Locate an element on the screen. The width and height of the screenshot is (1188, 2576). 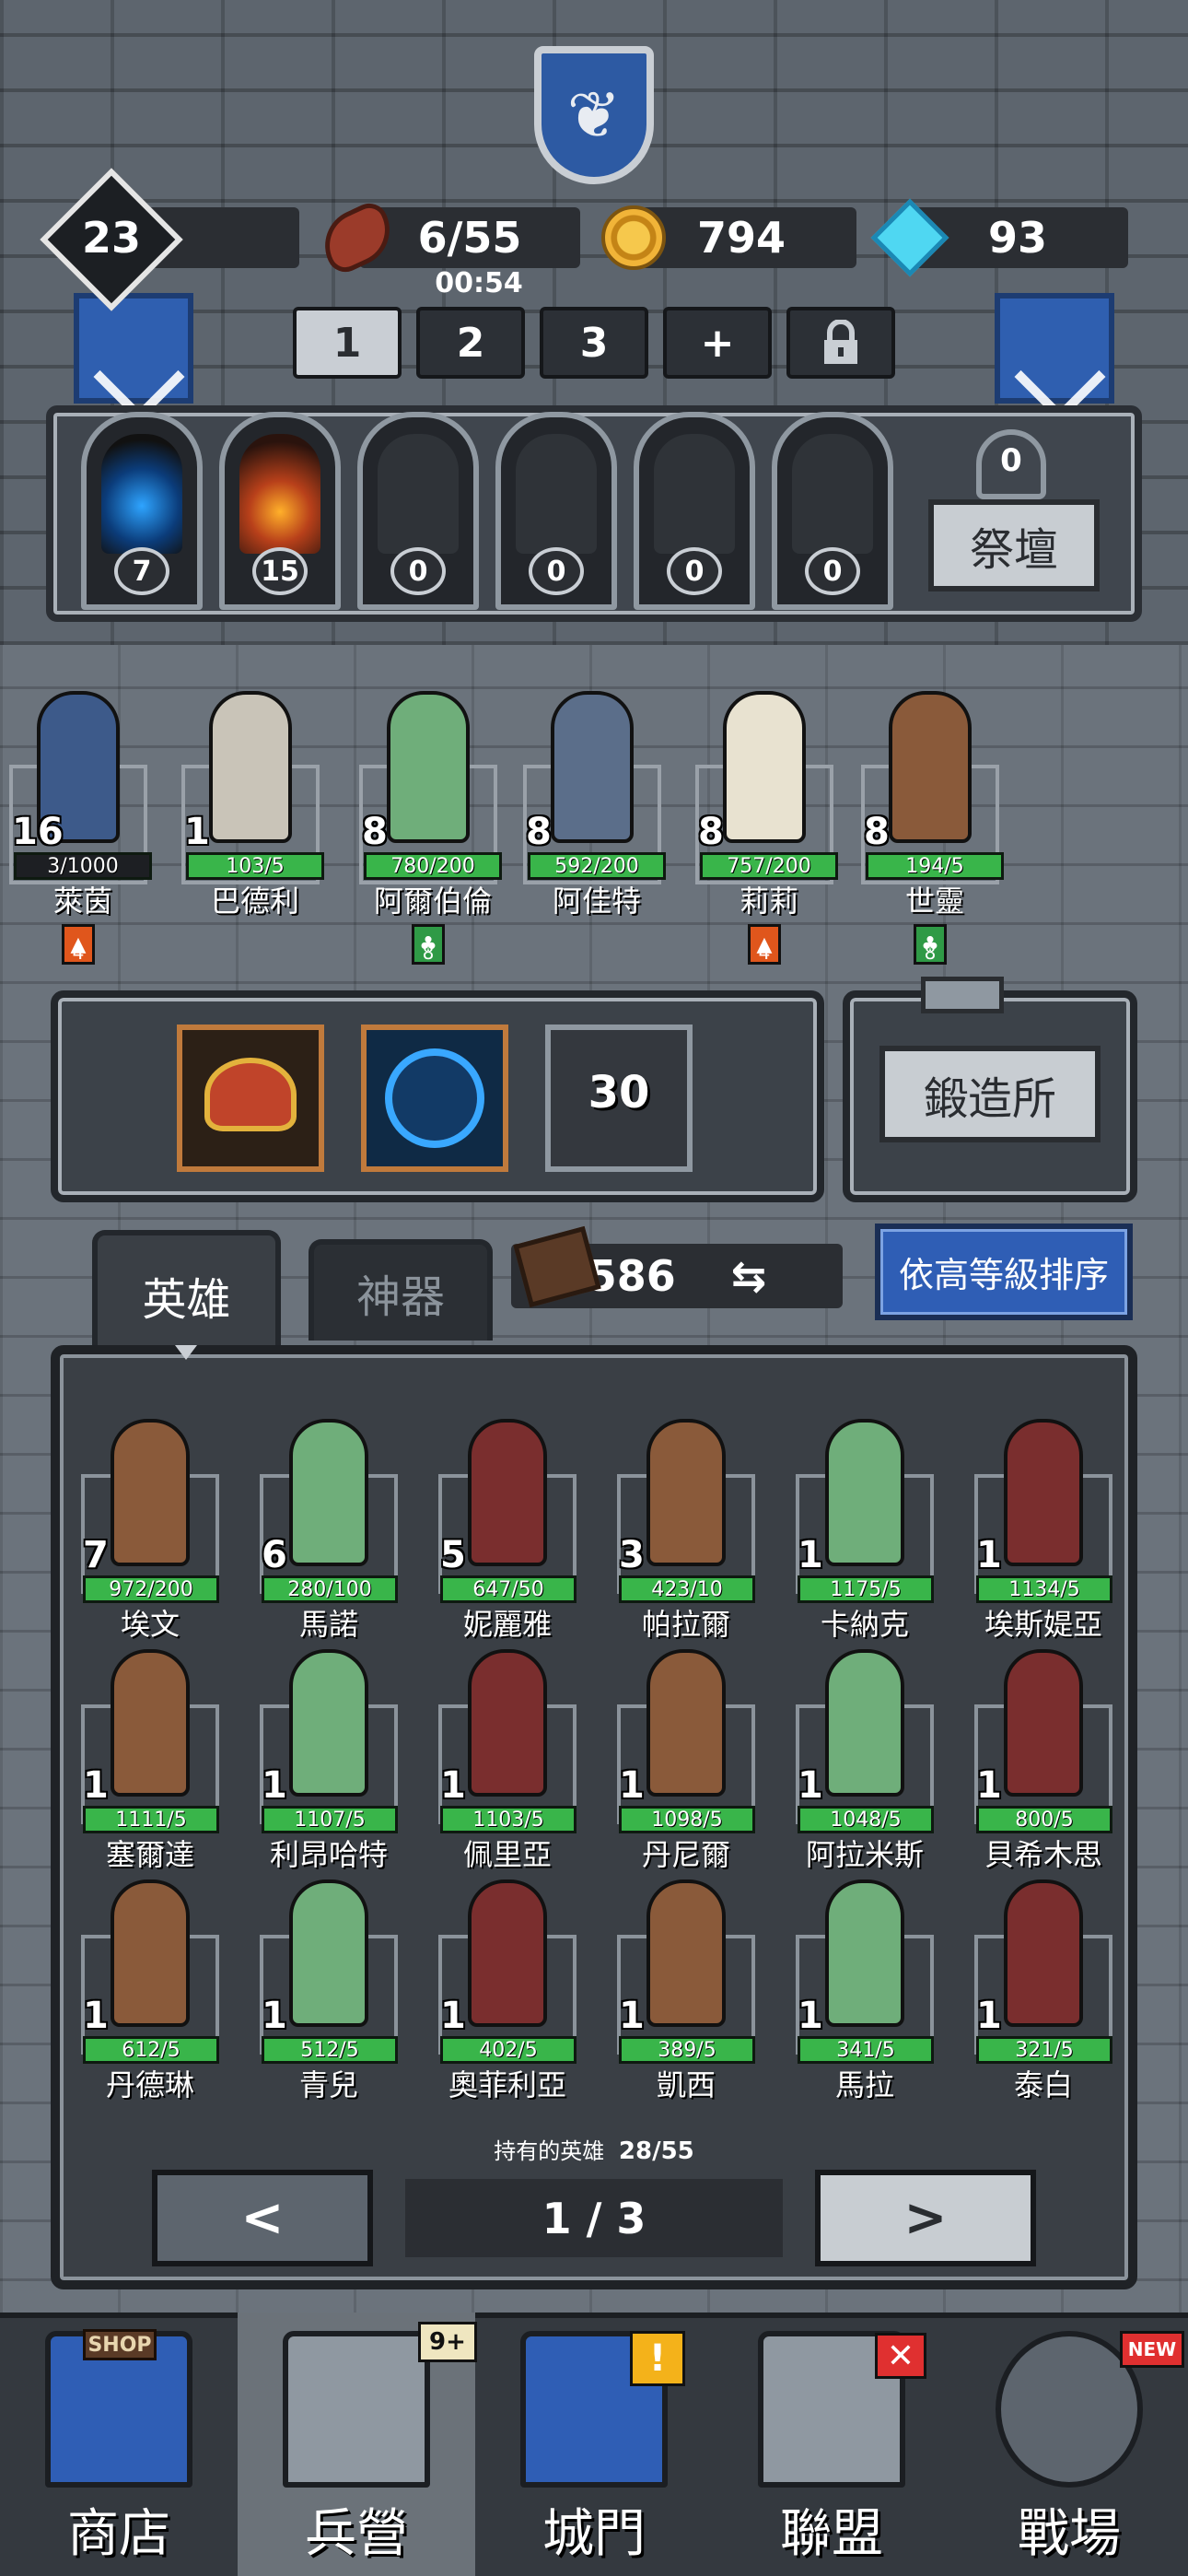
hero-card: 1 341/5 馬拉 is located at coordinates (864, 1981).